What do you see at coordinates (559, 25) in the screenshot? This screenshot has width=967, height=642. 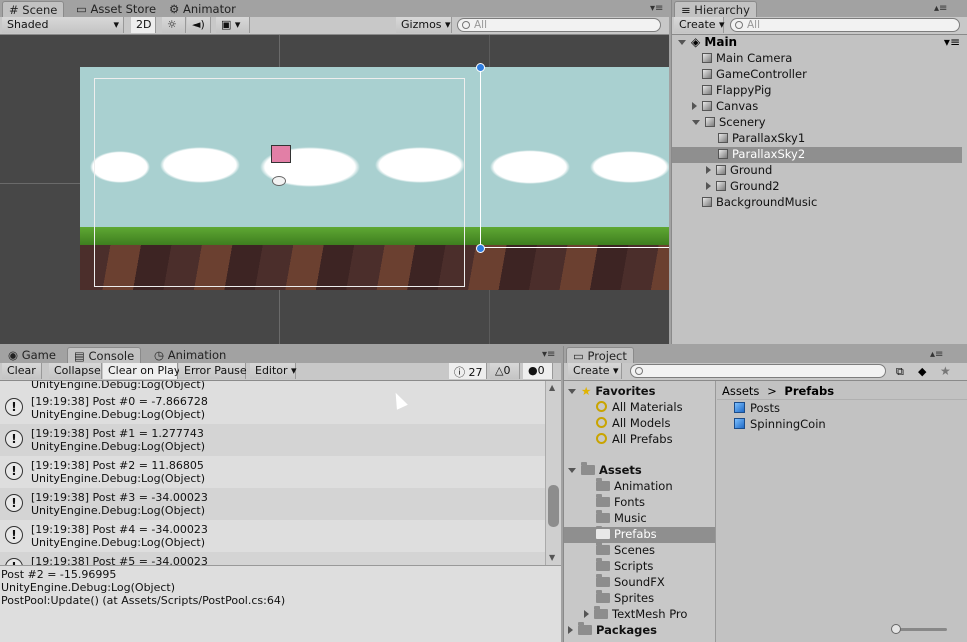 I see `scene-search-input: All` at bounding box center [559, 25].